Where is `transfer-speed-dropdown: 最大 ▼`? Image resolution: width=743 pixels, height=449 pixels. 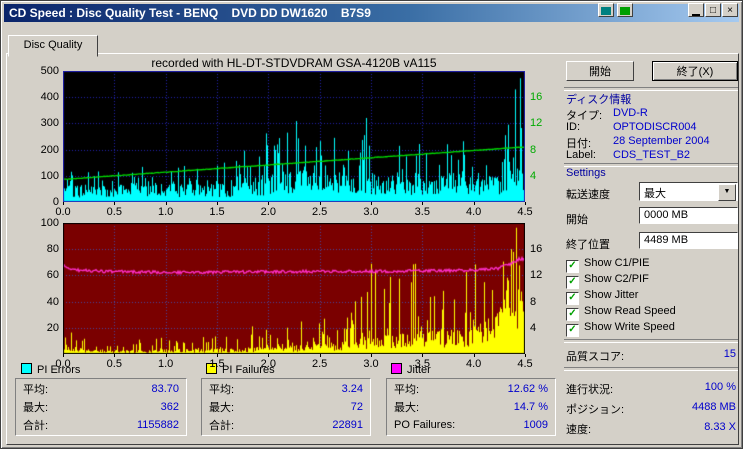 transfer-speed-dropdown: 最大 ▼ is located at coordinates (688, 191).